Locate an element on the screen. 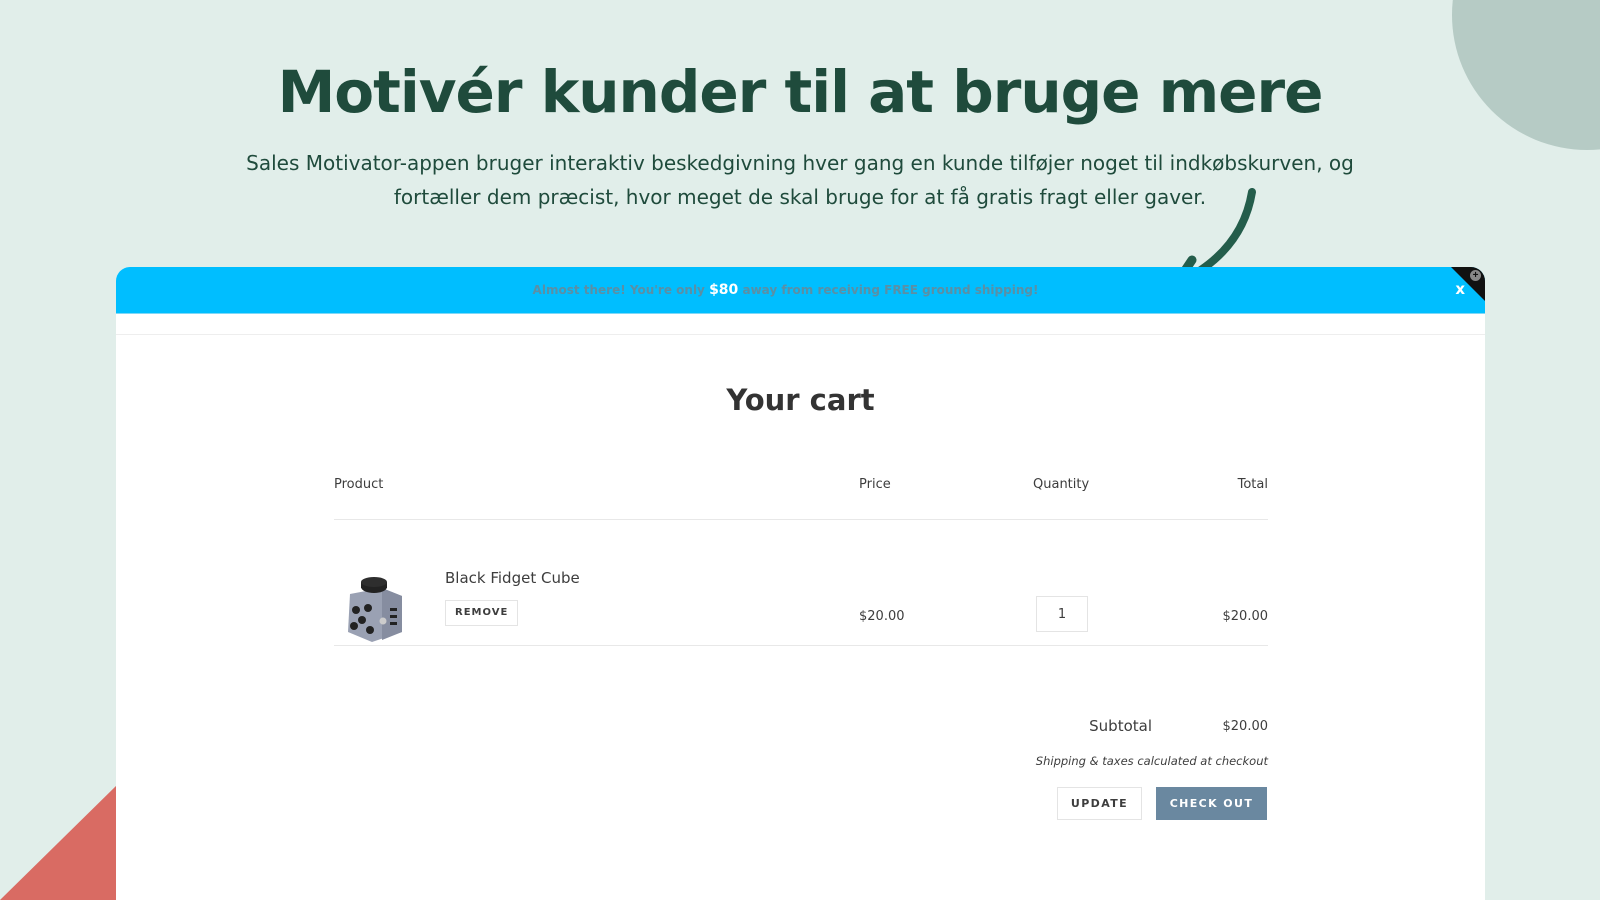 The height and width of the screenshot is (900, 1600). checkout-button: CHECK OUT is located at coordinates (1211, 803).